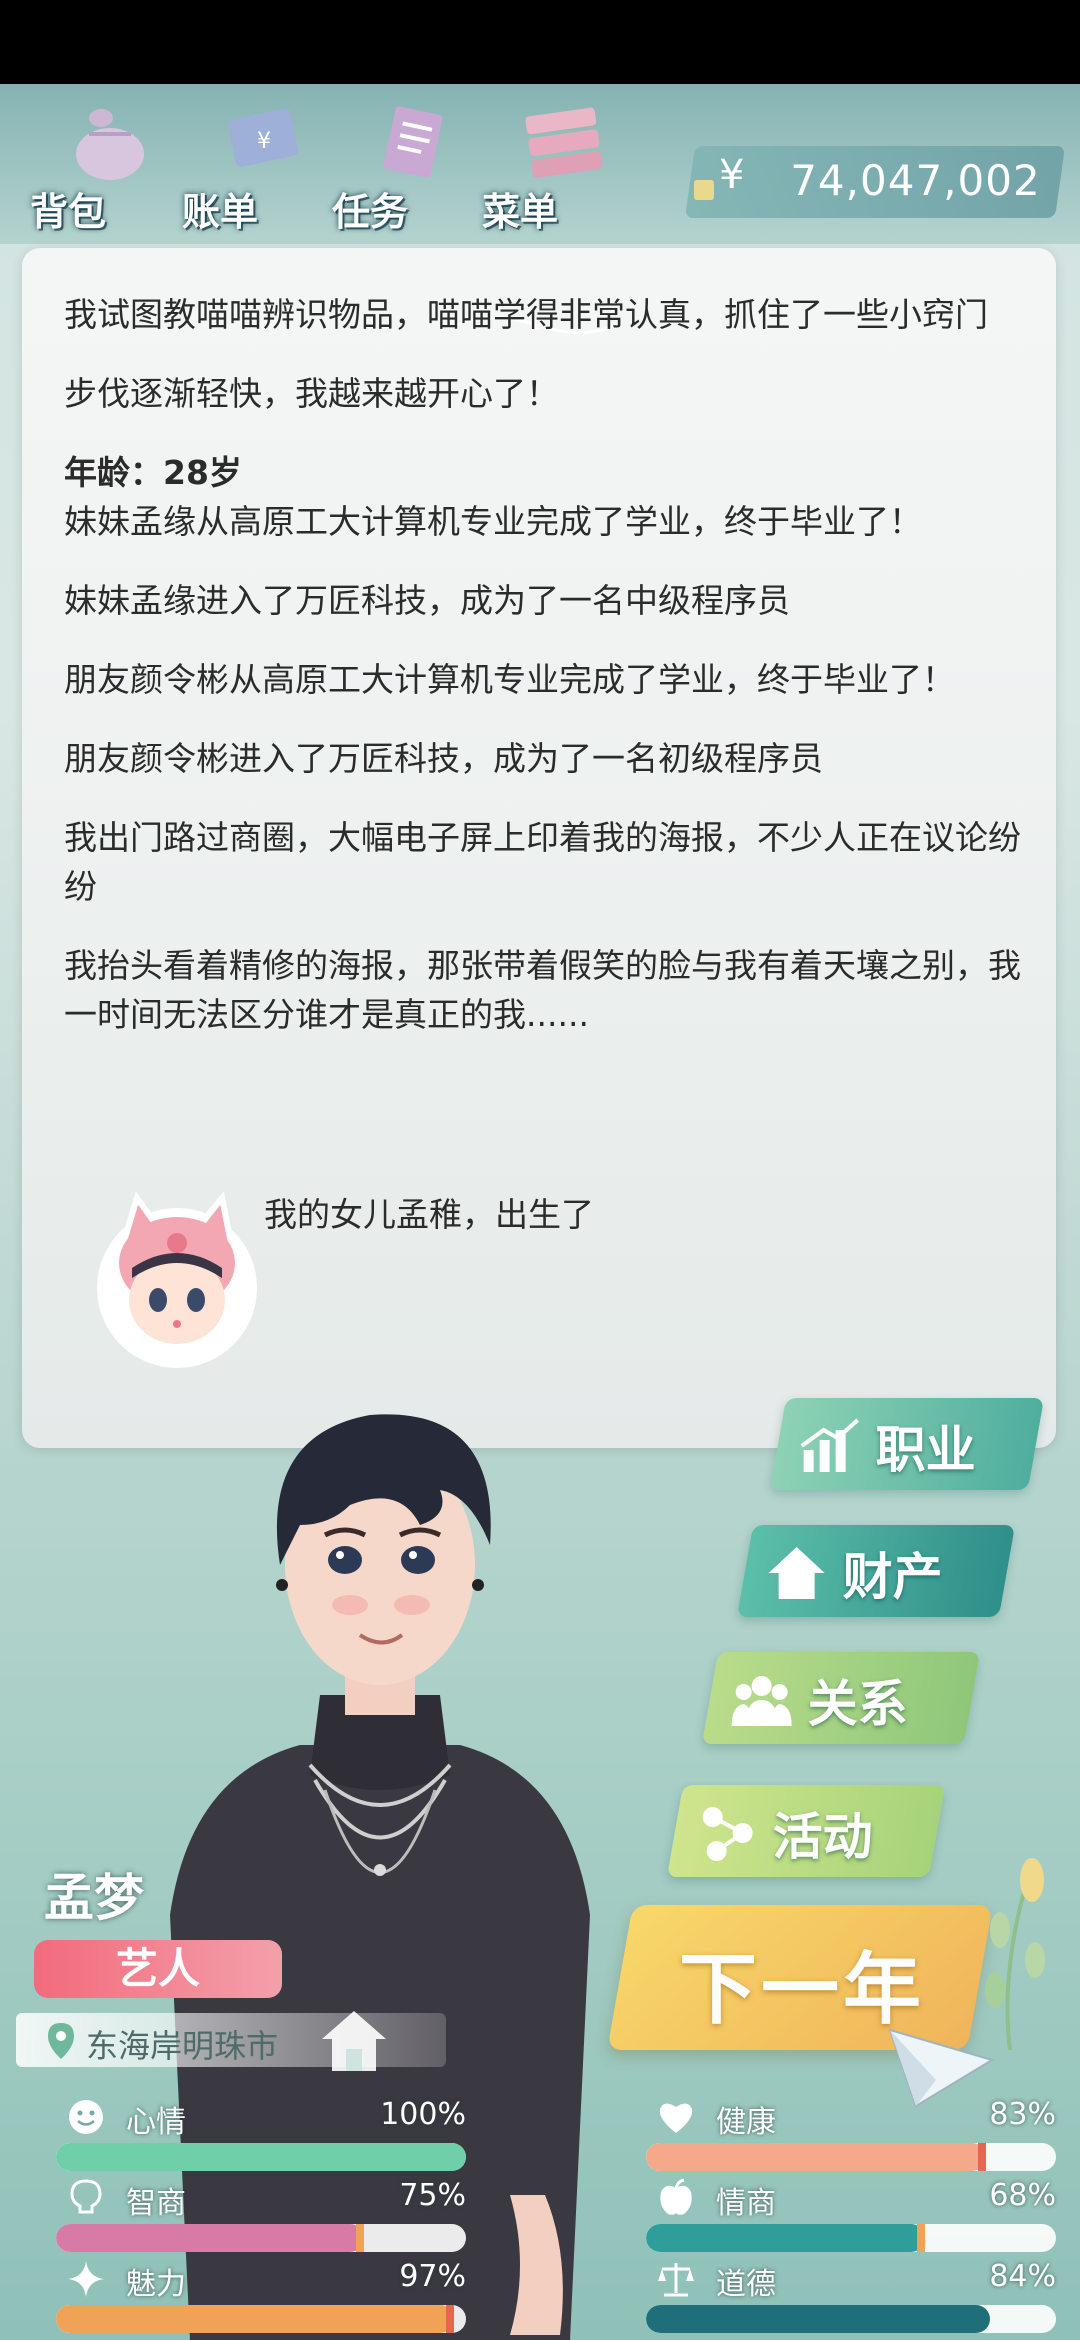 The image size is (1080, 2340). What do you see at coordinates (110, 144) in the screenshot?
I see `bag-icon` at bounding box center [110, 144].